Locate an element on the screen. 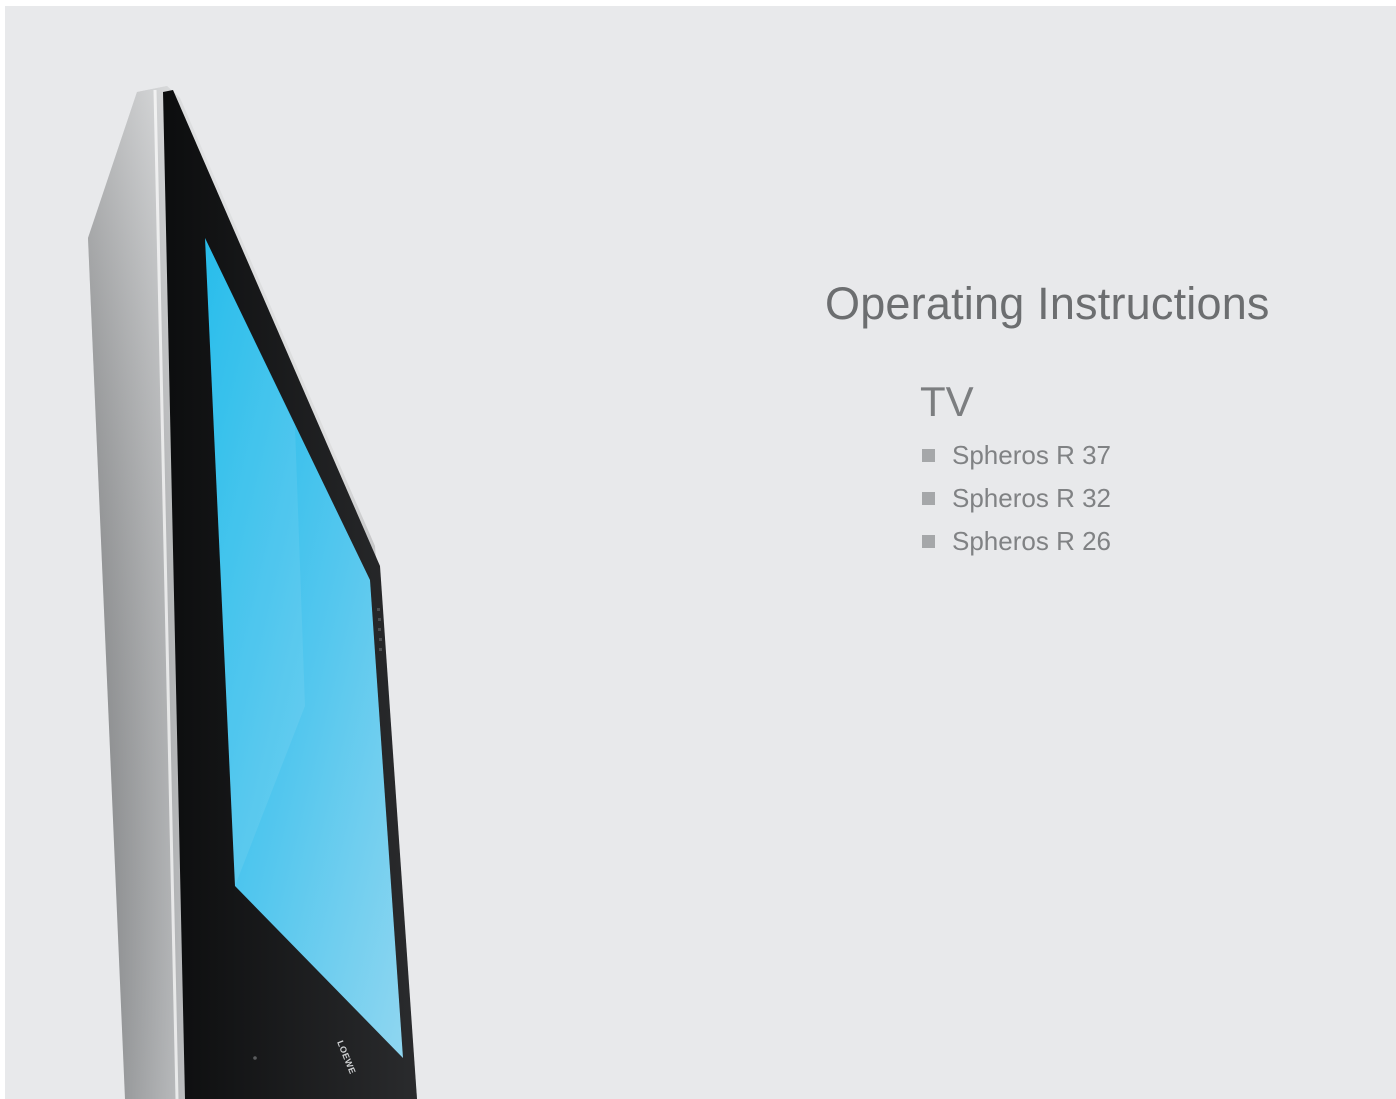  model-list-item: Spheros R 37 is located at coordinates (1016, 455).